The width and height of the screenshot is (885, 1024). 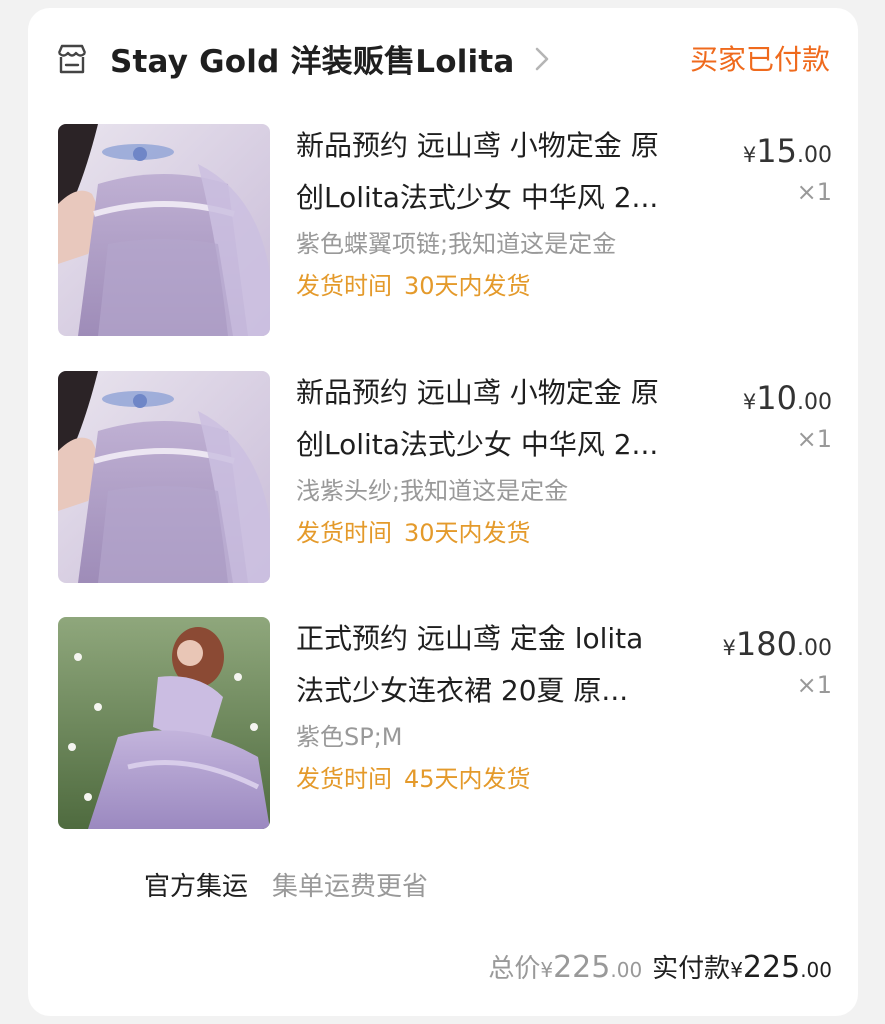 What do you see at coordinates (196, 887) in the screenshot?
I see `consolidation-label: 官方集运` at bounding box center [196, 887].